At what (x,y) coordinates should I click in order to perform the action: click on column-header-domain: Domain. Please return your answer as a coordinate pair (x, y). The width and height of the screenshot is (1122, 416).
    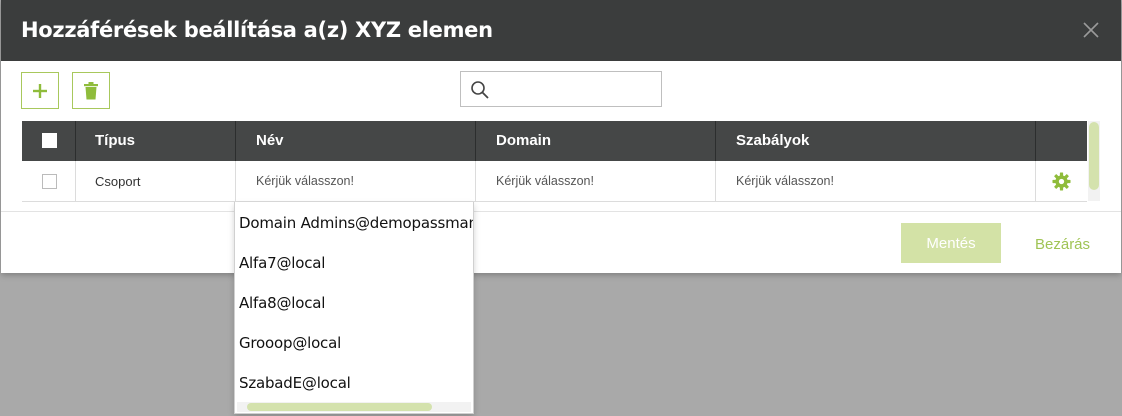
    Looking at the image, I should click on (596, 141).